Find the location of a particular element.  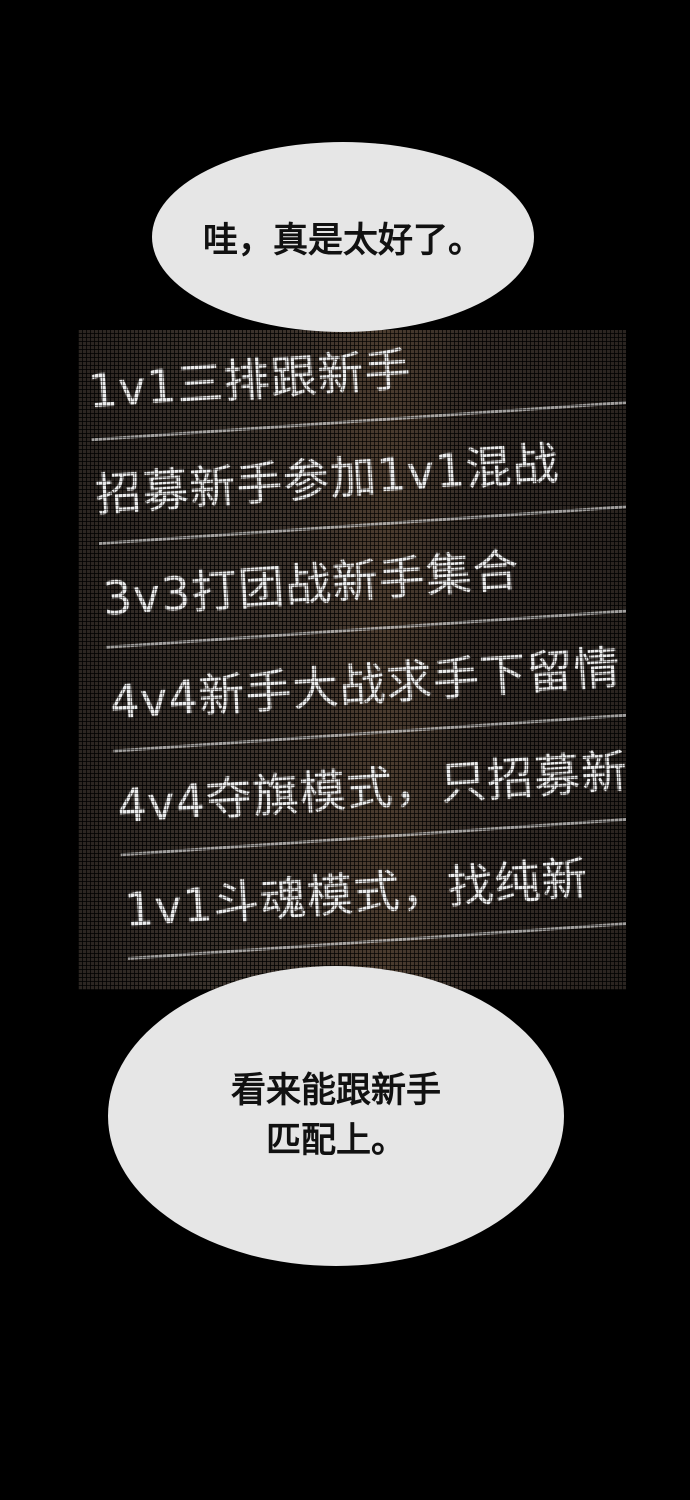

lobby-row-label: 3v3打团战新手集合 is located at coordinates (311, 584).